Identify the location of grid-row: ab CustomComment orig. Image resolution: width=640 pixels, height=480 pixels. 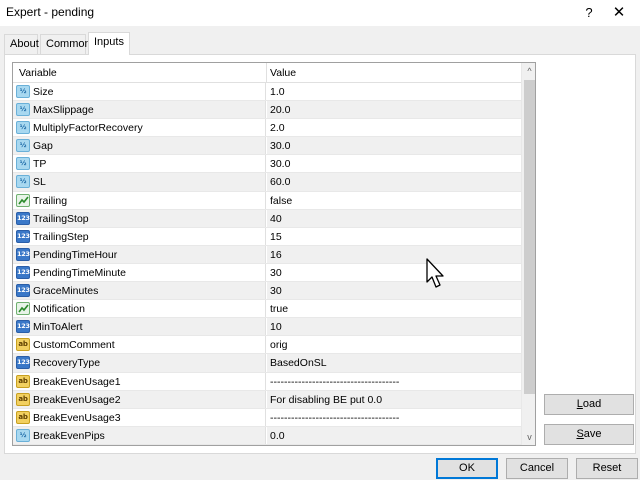
(267, 345).